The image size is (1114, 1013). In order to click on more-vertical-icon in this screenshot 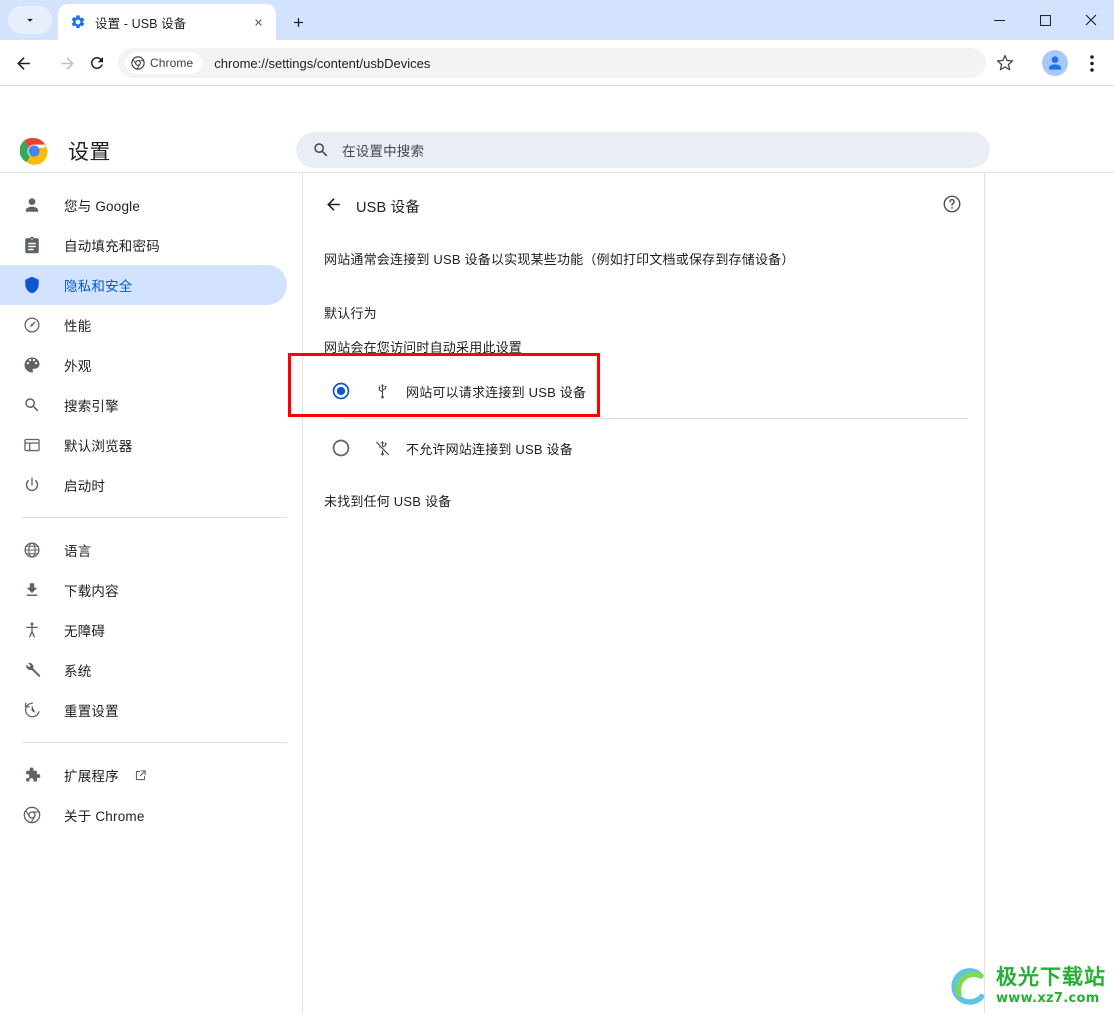, I will do `click(1092, 63)`.